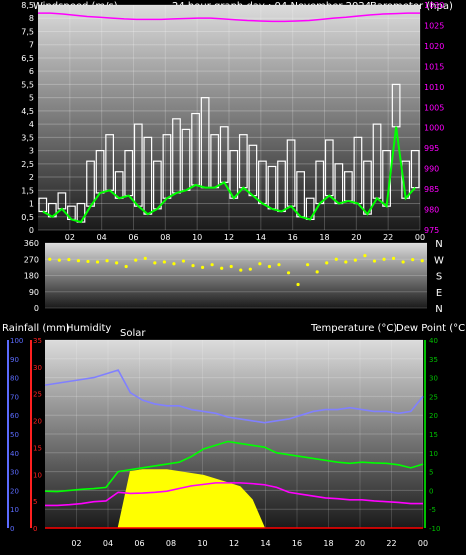 Image resolution: width=466 pixels, height=555 pixels. I want to click on temp-x-tick-label: 02, so click(76, 543).